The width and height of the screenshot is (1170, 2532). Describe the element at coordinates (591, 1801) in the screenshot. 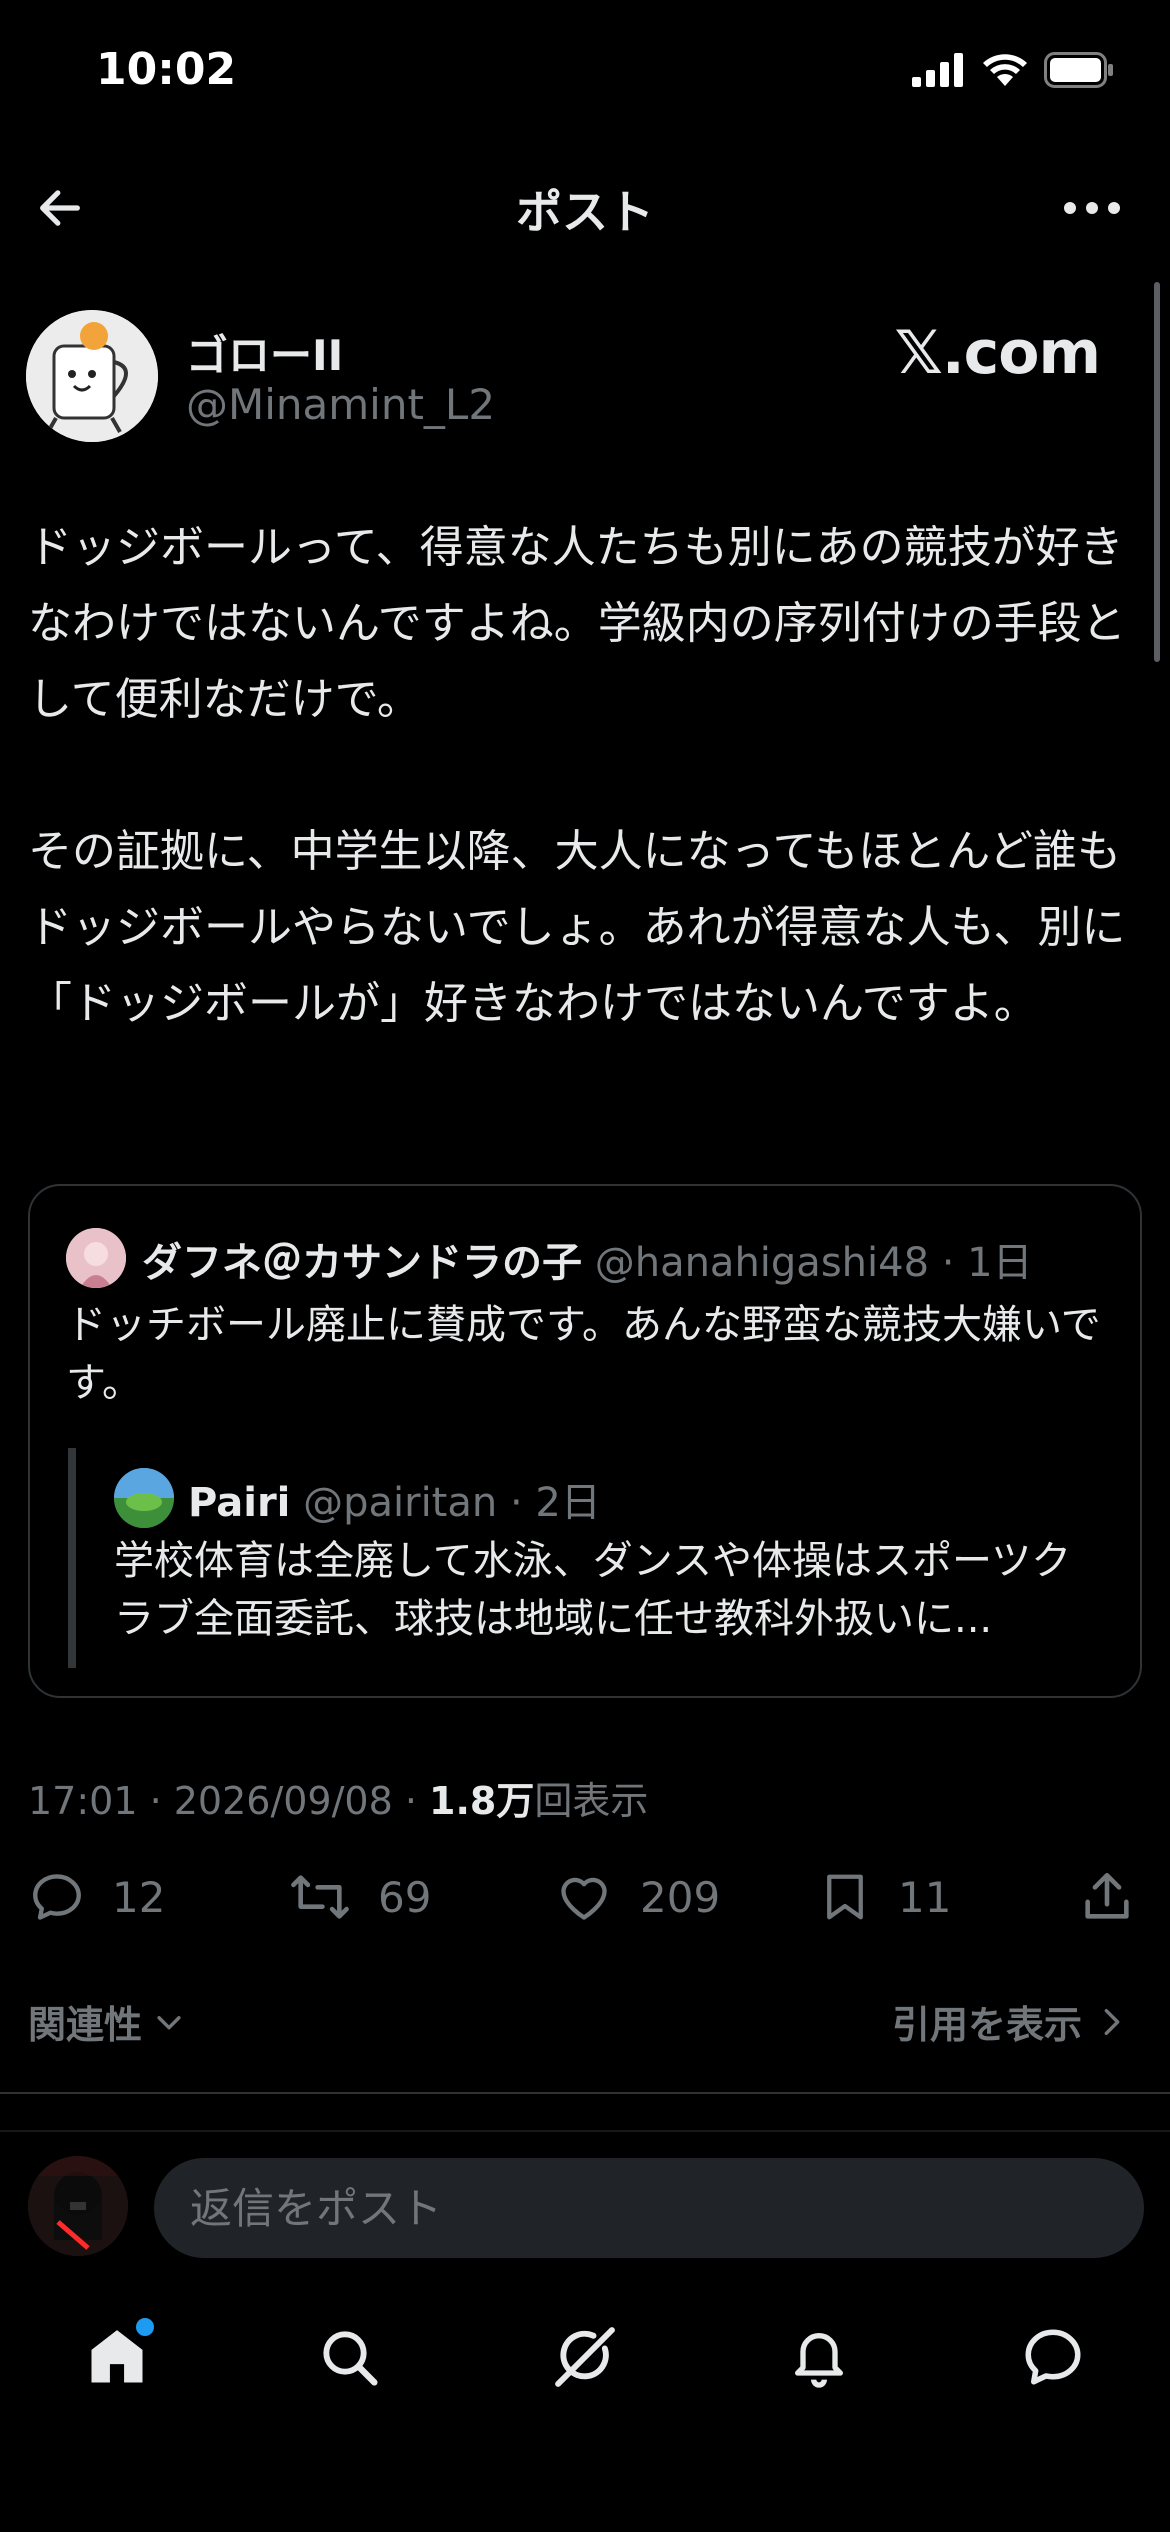

I see `view-count-label: 回表示` at that location.